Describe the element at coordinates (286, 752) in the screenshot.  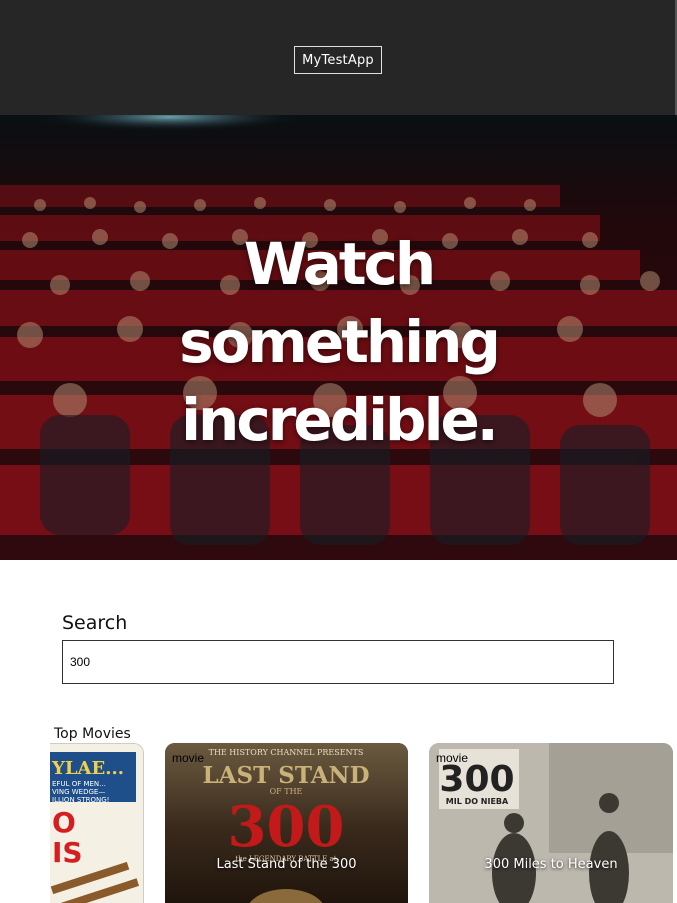
I see `poster-presenter-text: THE HISTORY CHANNEL PRESENTS` at that location.